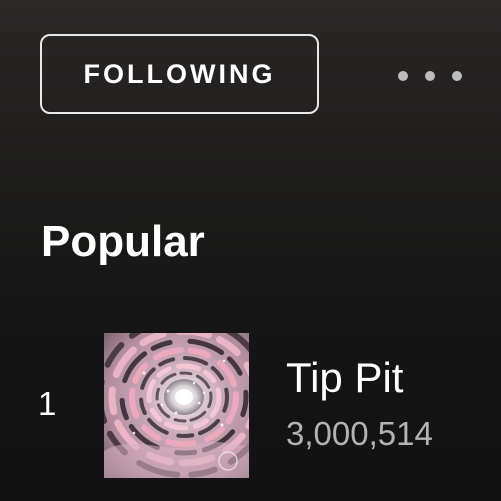 The height and width of the screenshot is (501, 501). What do you see at coordinates (345, 377) in the screenshot?
I see `track-title: Tip Pit` at bounding box center [345, 377].